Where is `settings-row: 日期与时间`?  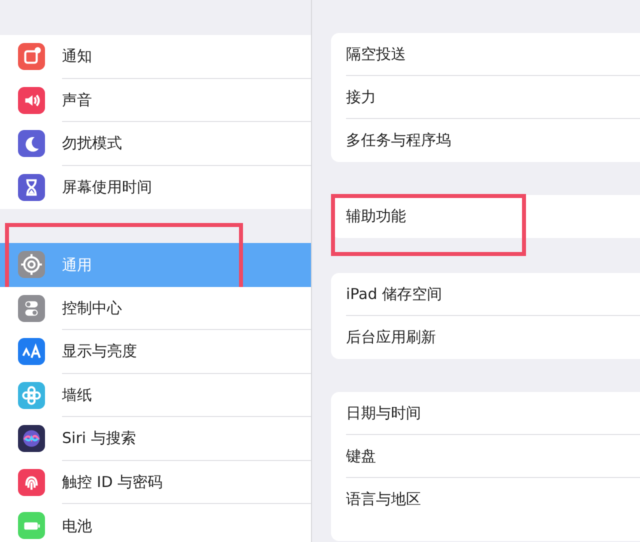 settings-row: 日期与时间 is located at coordinates (493, 413).